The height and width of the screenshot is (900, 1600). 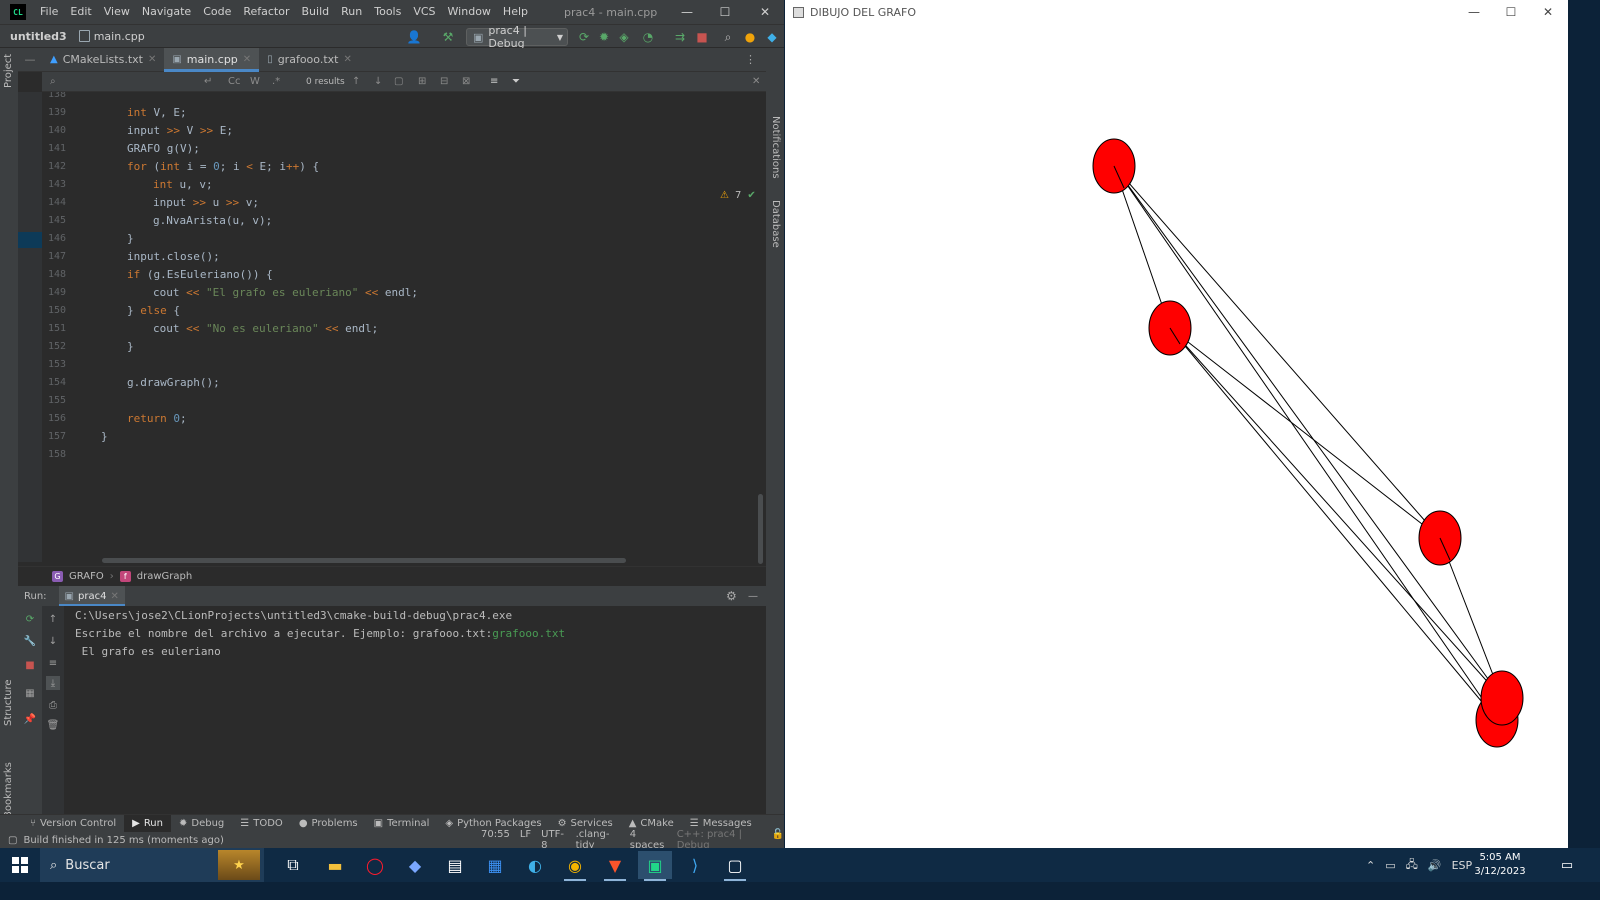 What do you see at coordinates (414, 37) in the screenshot?
I see `user-icon: 👤` at bounding box center [414, 37].